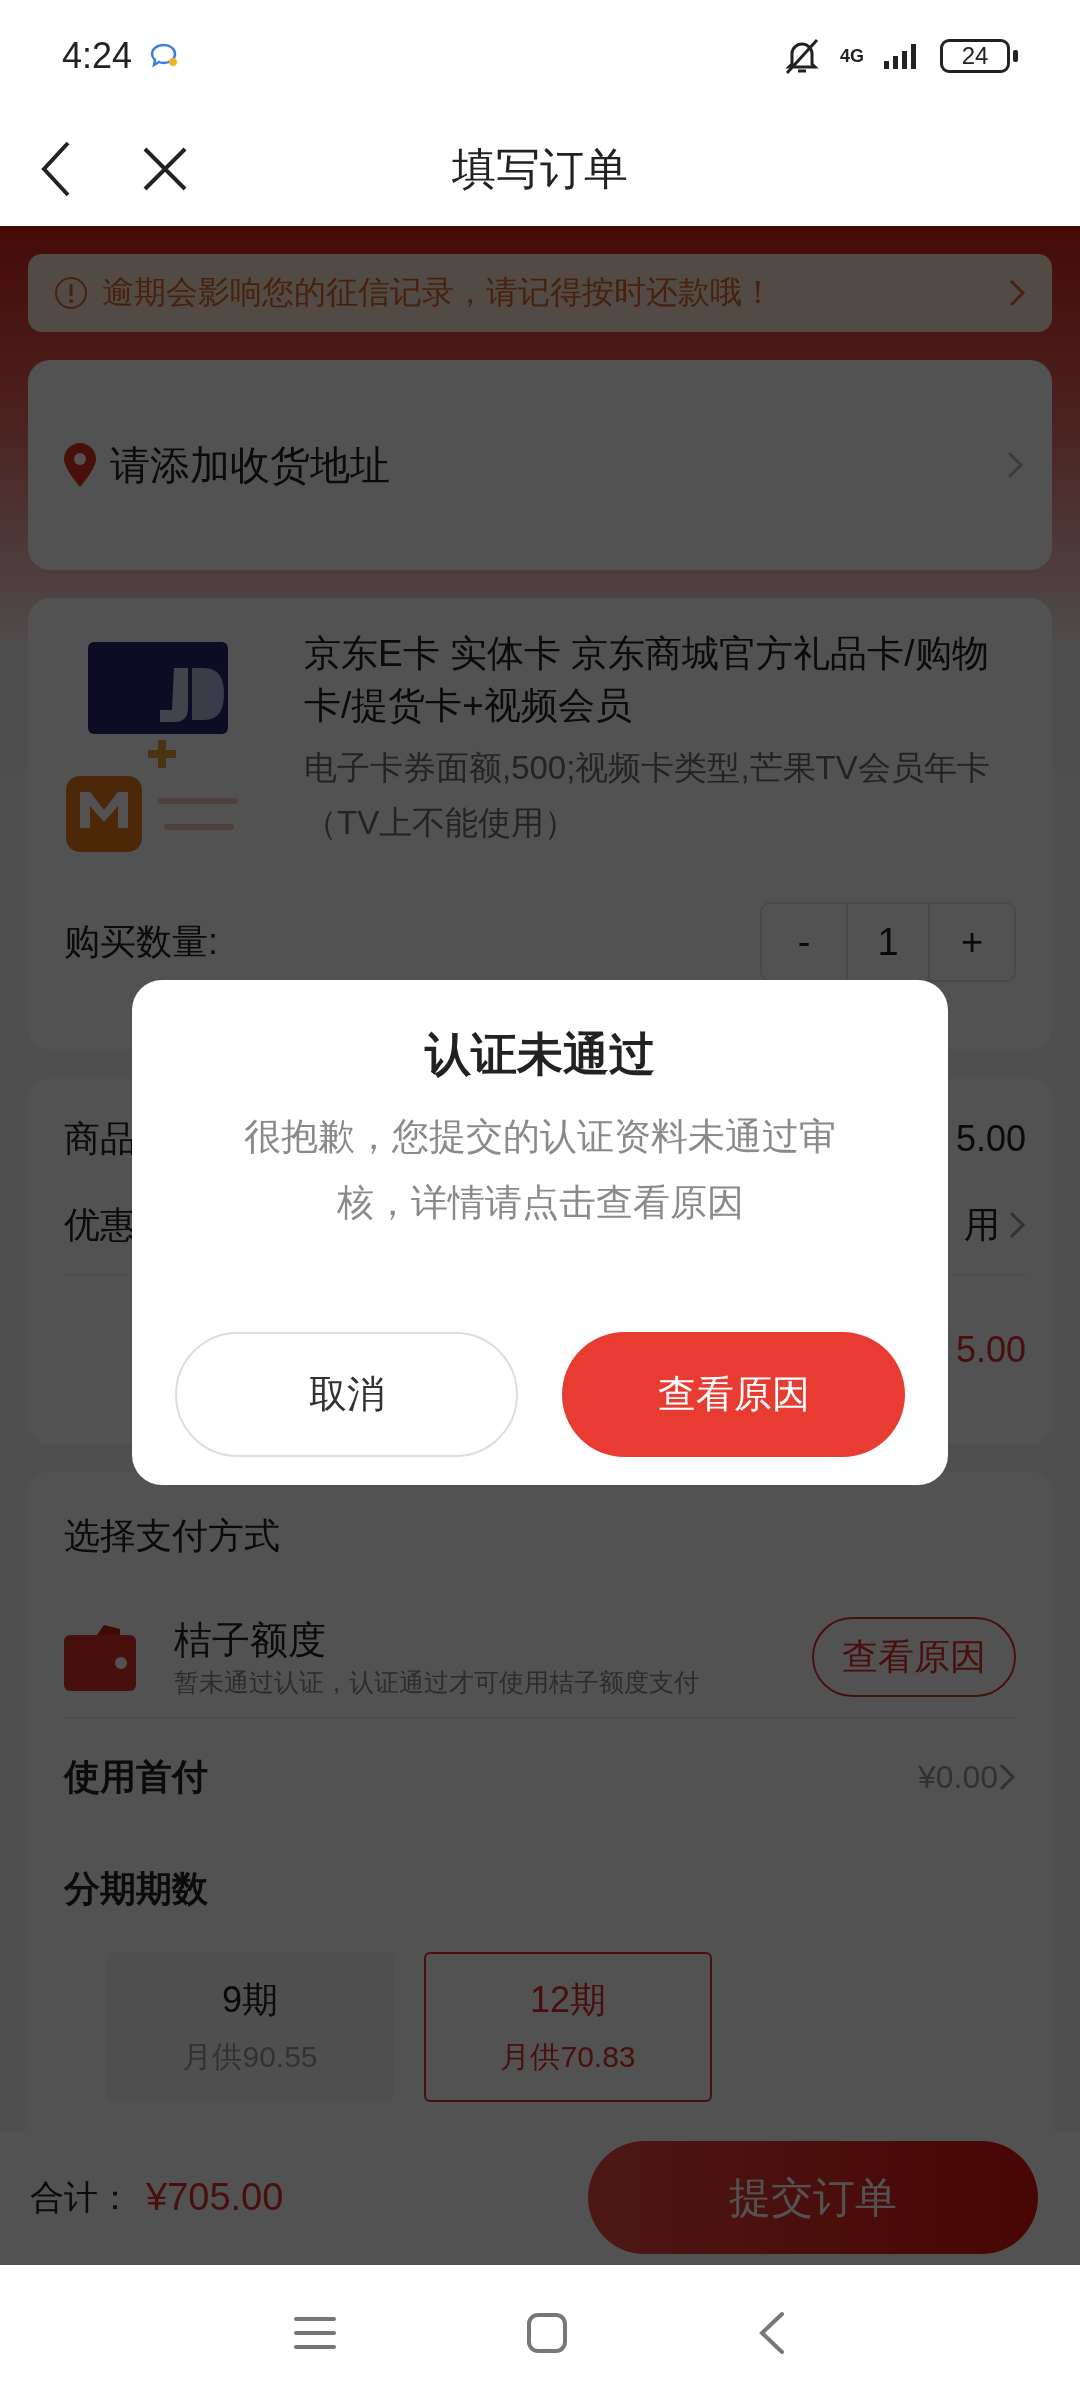 This screenshot has height=2400, width=1080. I want to click on installments-title: 分期期数, so click(136, 1889).